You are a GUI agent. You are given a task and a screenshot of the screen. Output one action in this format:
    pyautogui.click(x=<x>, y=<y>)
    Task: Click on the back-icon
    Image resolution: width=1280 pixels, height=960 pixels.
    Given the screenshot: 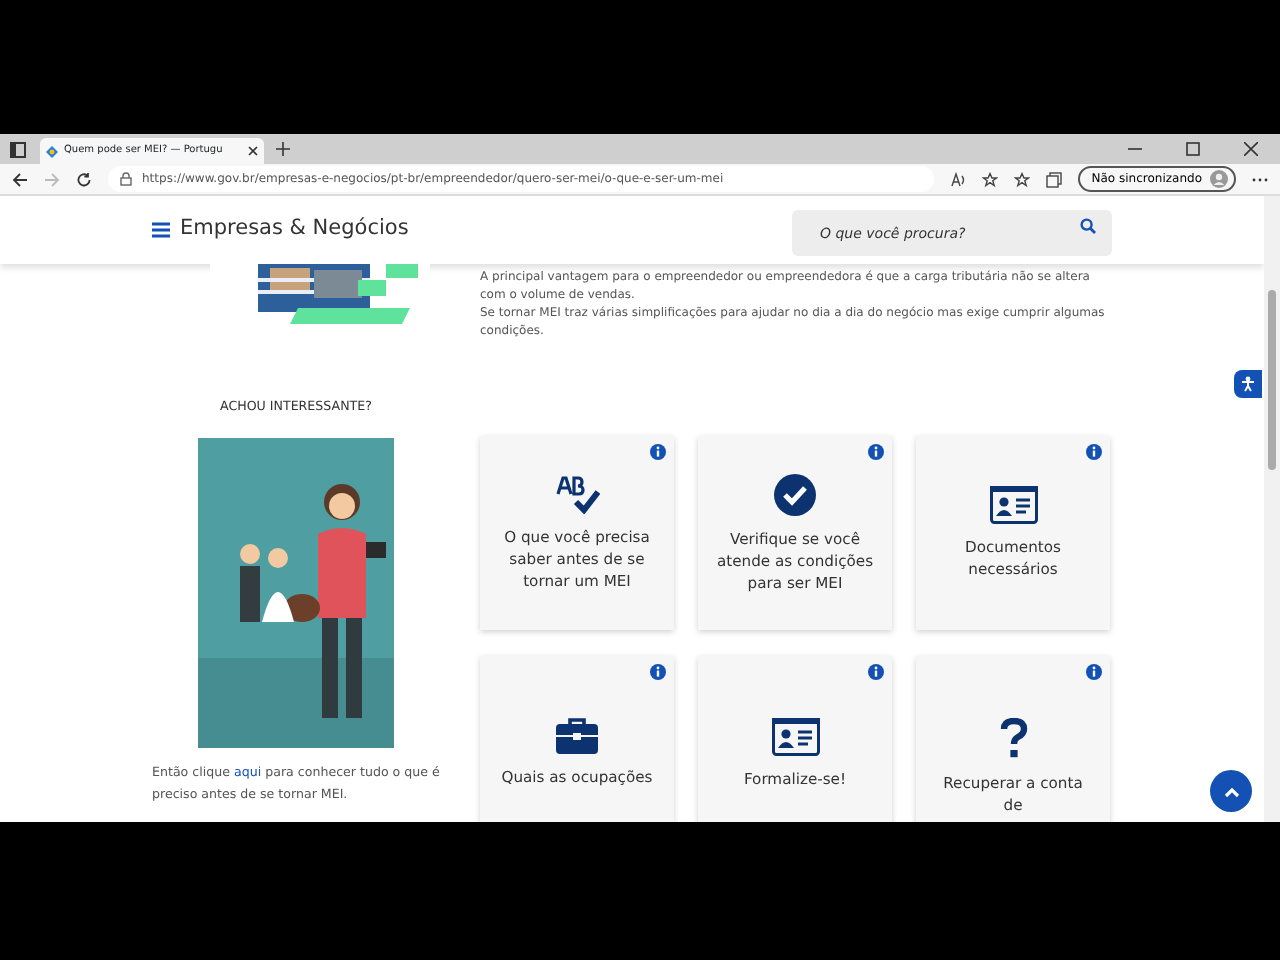 What is the action you would take?
    pyautogui.click(x=20, y=179)
    